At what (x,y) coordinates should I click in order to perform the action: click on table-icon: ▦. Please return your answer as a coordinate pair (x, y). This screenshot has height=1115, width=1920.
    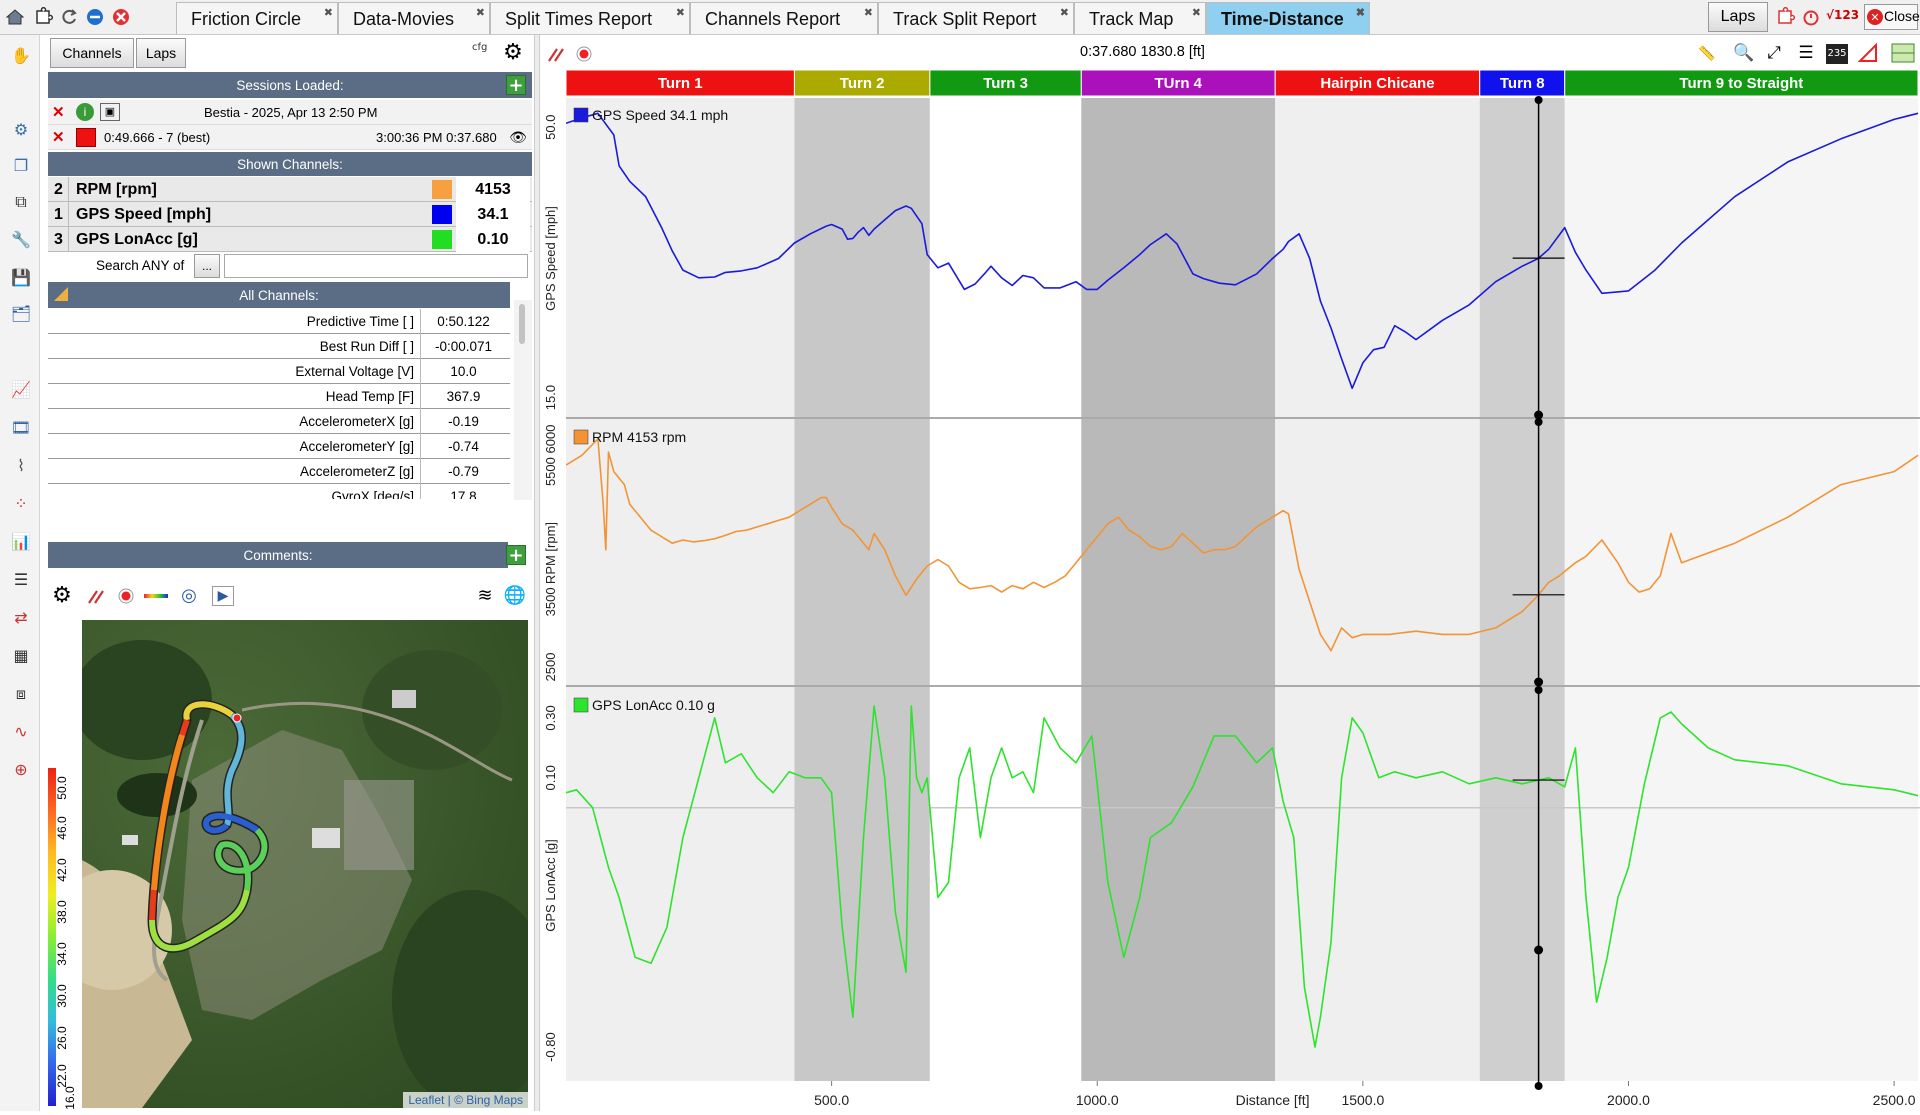
    Looking at the image, I should click on (21, 656).